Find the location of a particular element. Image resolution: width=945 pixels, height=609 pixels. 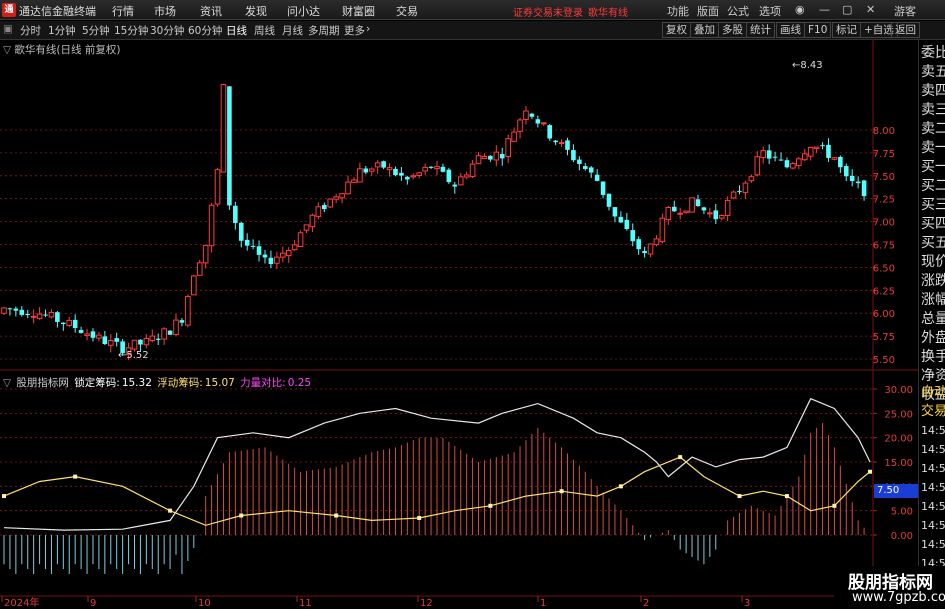

period-weekly: 周线 is located at coordinates (264, 30).